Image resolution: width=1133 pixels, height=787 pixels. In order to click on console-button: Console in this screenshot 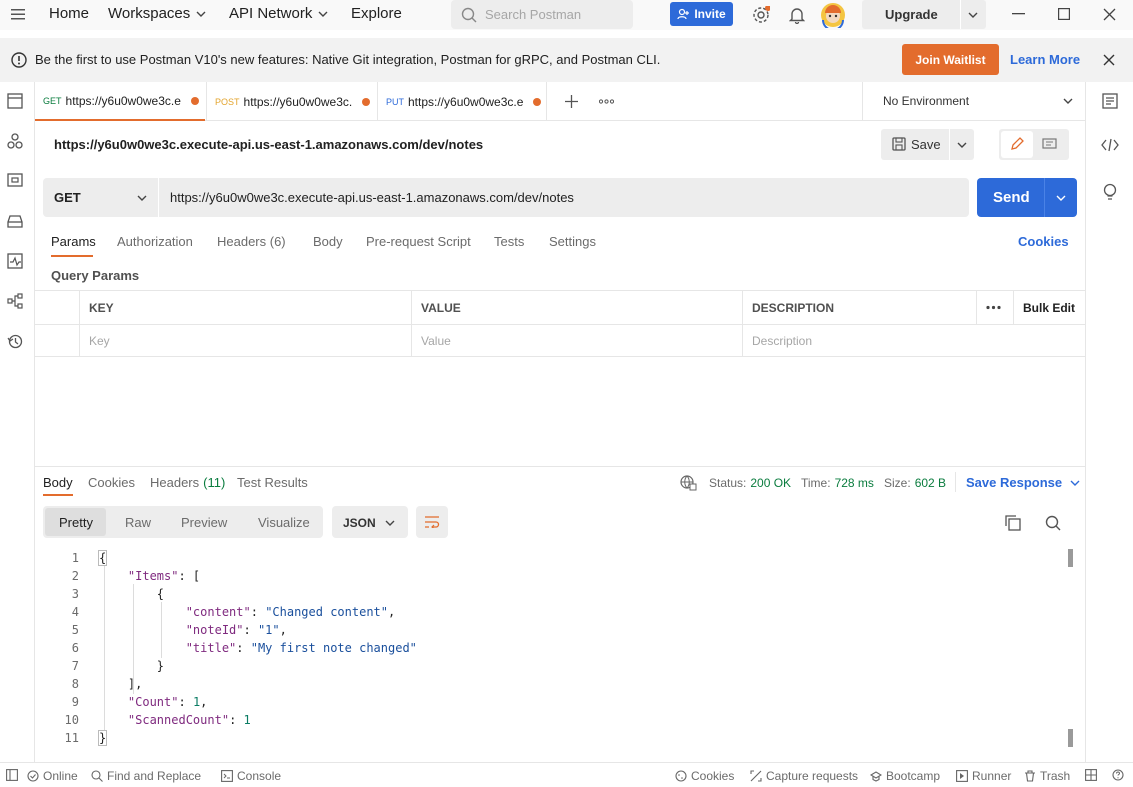, I will do `click(251, 776)`.